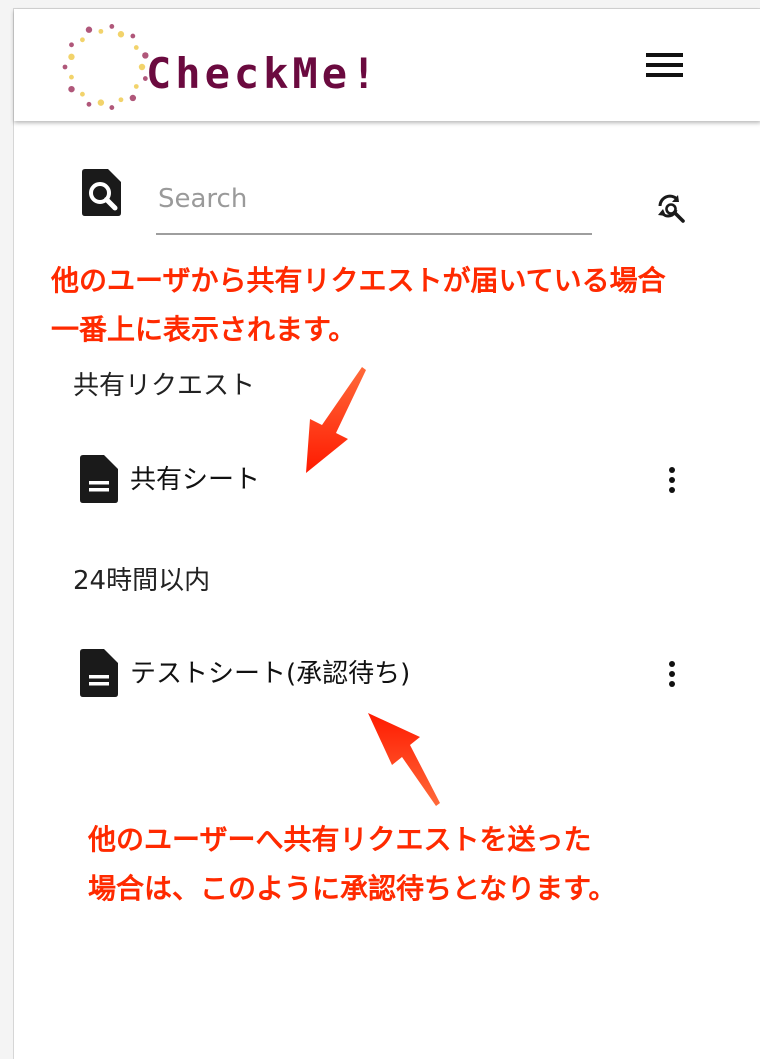 Image resolution: width=760 pixels, height=1059 pixels. I want to click on annotation-shared-request-note: 他のユーザから共有リクエストが届いている場合 一番上に表示されます。, so click(358, 305).